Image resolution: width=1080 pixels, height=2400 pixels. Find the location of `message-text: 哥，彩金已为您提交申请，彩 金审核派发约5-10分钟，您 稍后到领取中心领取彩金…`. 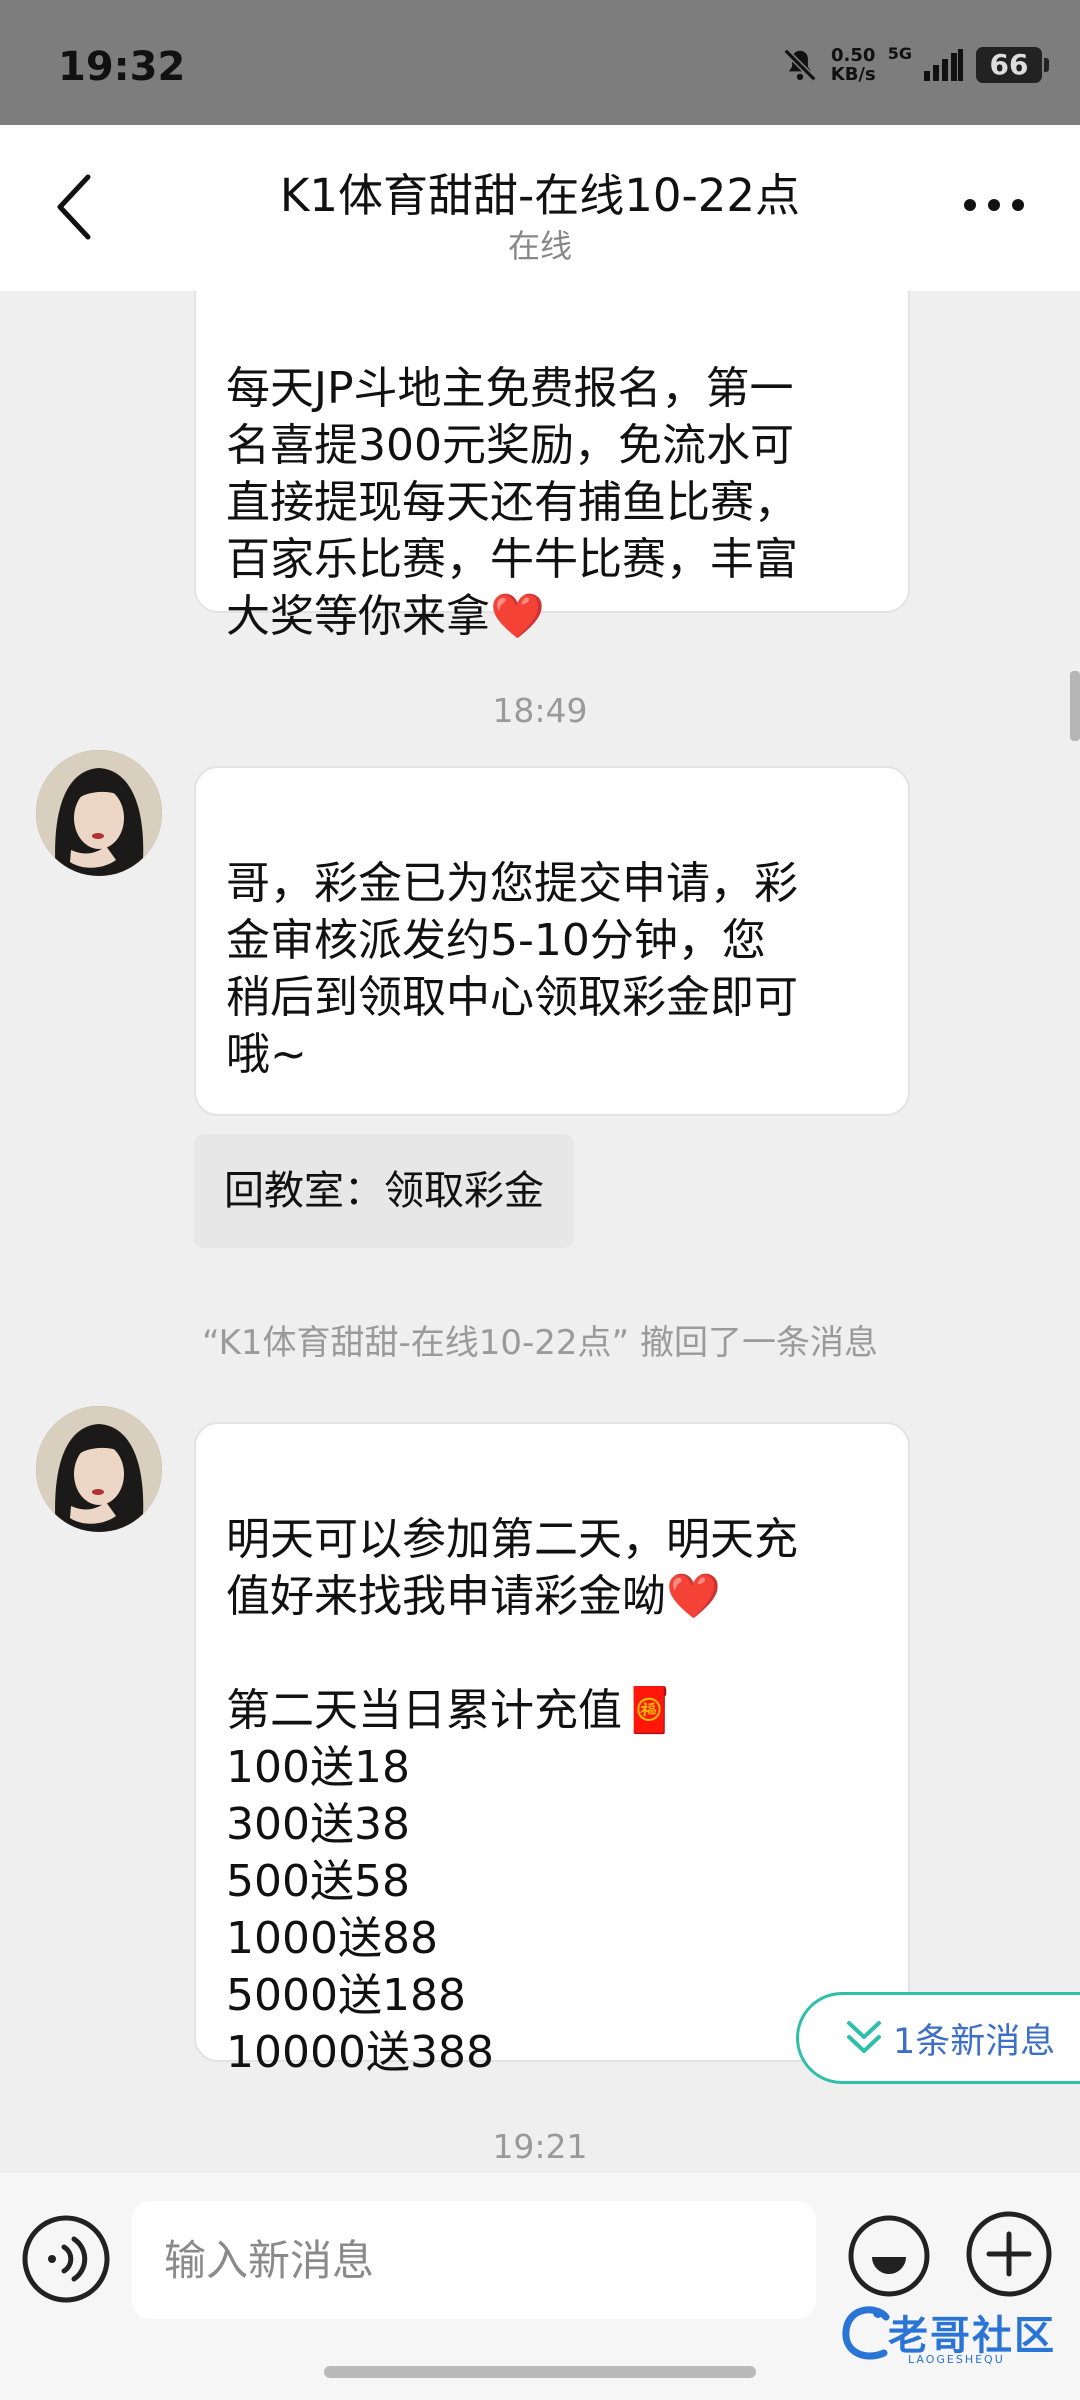

message-text: 哥，彩金已为您提交申请，彩 金审核派发约5-10分钟，您 稍后到领取中心领取彩金… is located at coordinates (512, 969).